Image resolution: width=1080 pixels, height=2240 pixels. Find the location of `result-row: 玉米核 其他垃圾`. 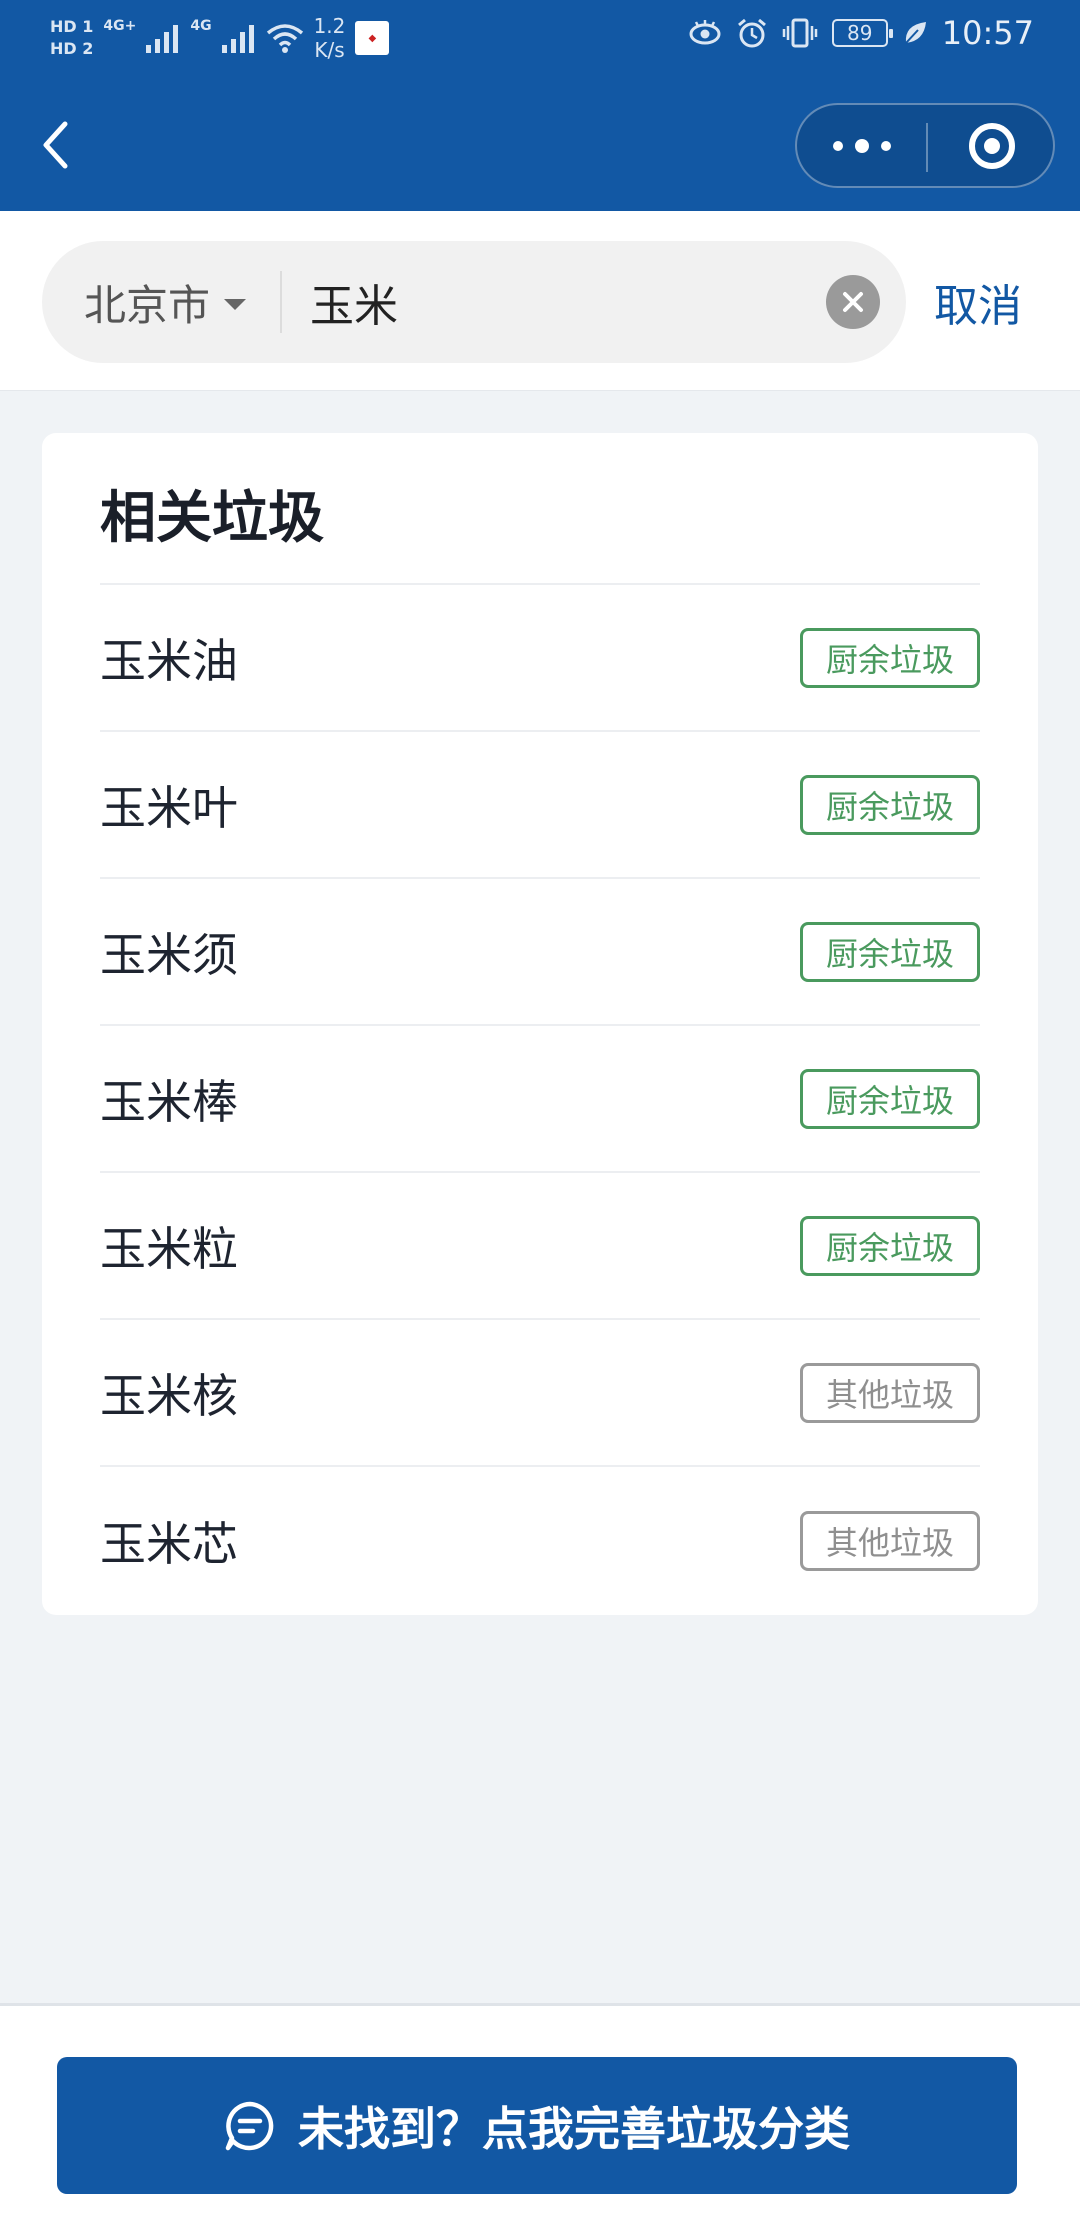

result-row: 玉米核 其他垃圾 is located at coordinates (540, 1393).